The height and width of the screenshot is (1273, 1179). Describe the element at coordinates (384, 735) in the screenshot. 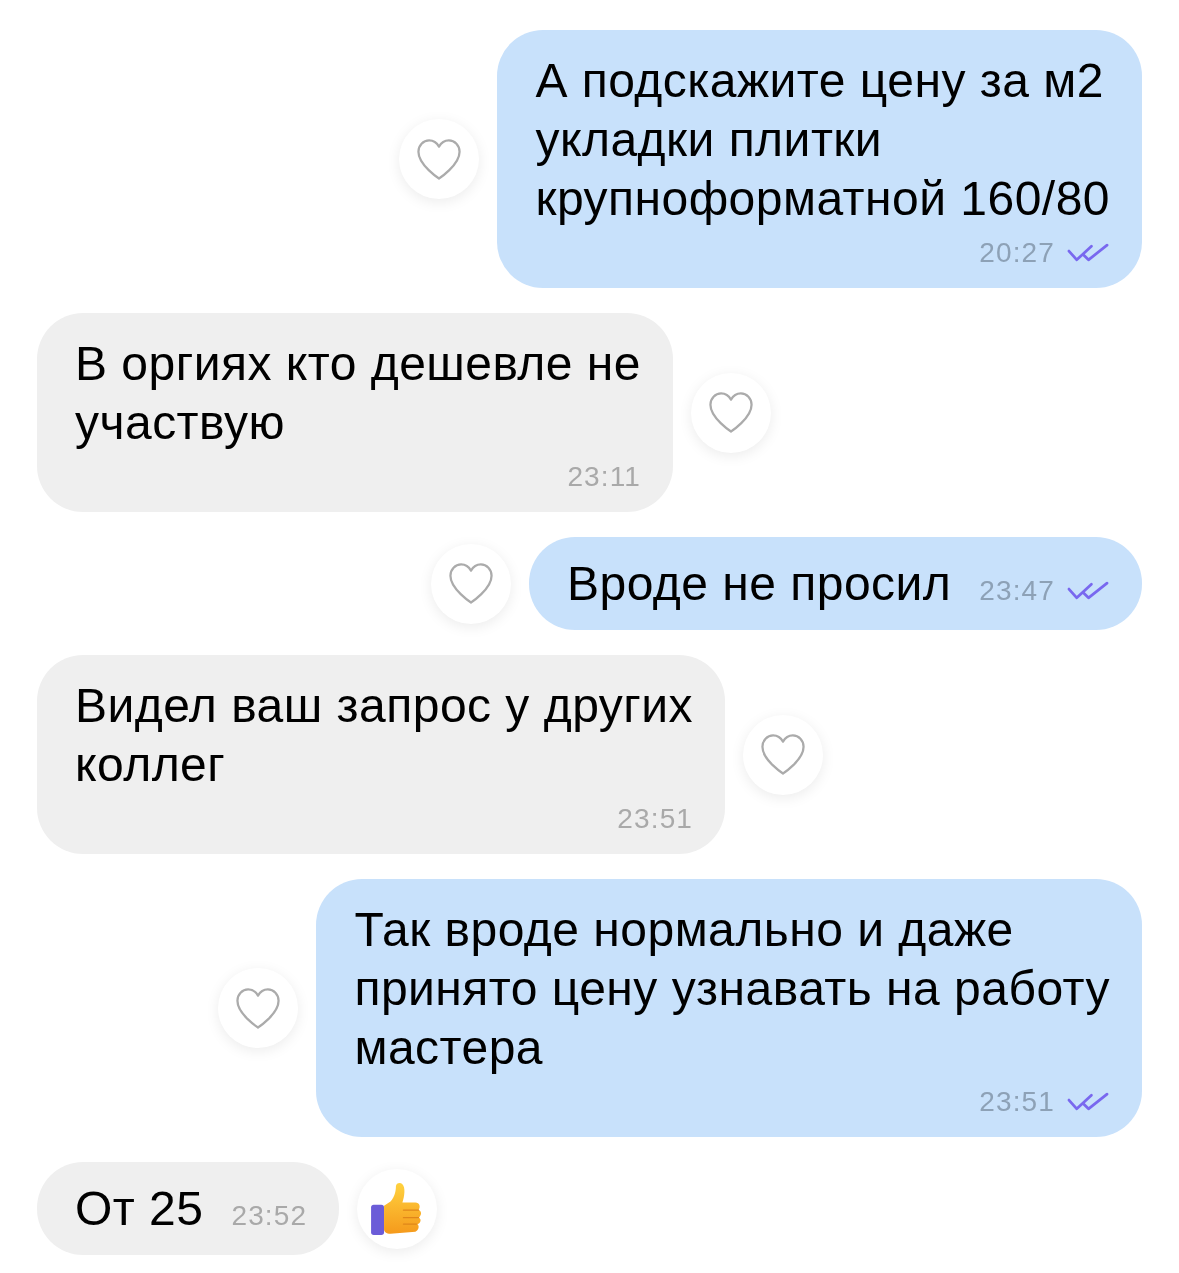

I see `message-text: Видел ваш запрос у других коллег` at that location.